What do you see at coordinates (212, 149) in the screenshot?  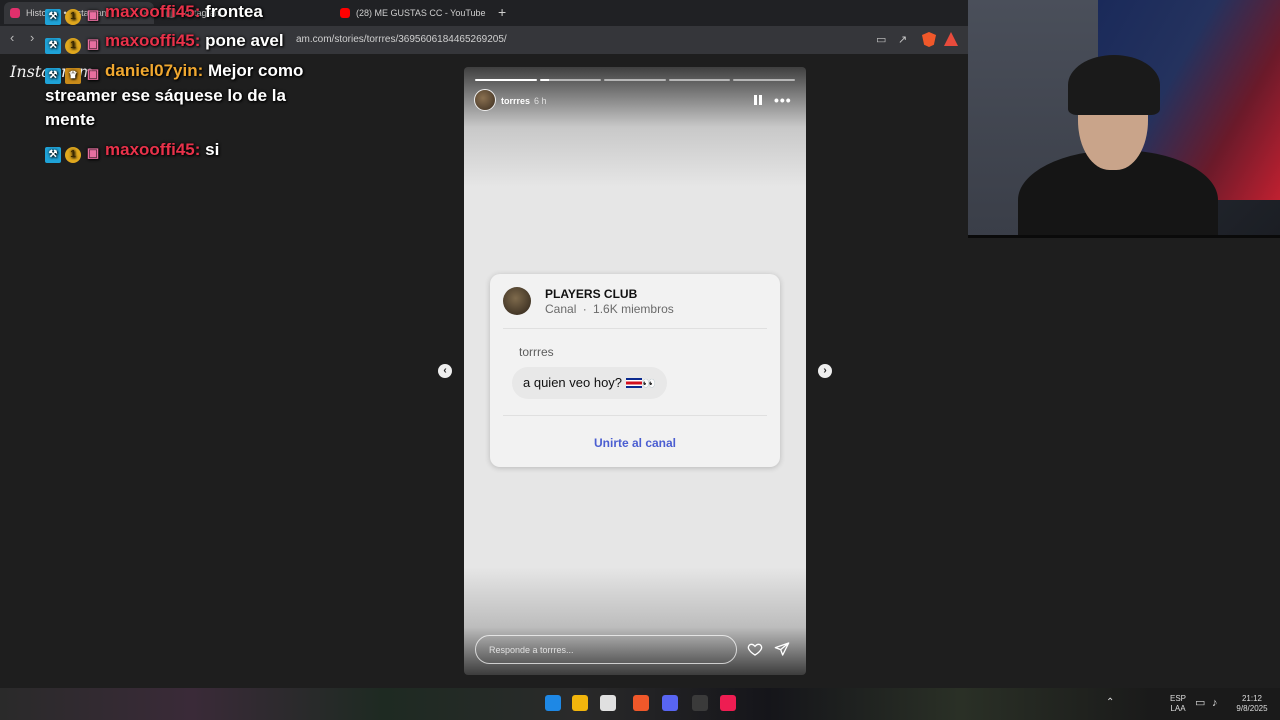 I see `chat-text: si` at bounding box center [212, 149].